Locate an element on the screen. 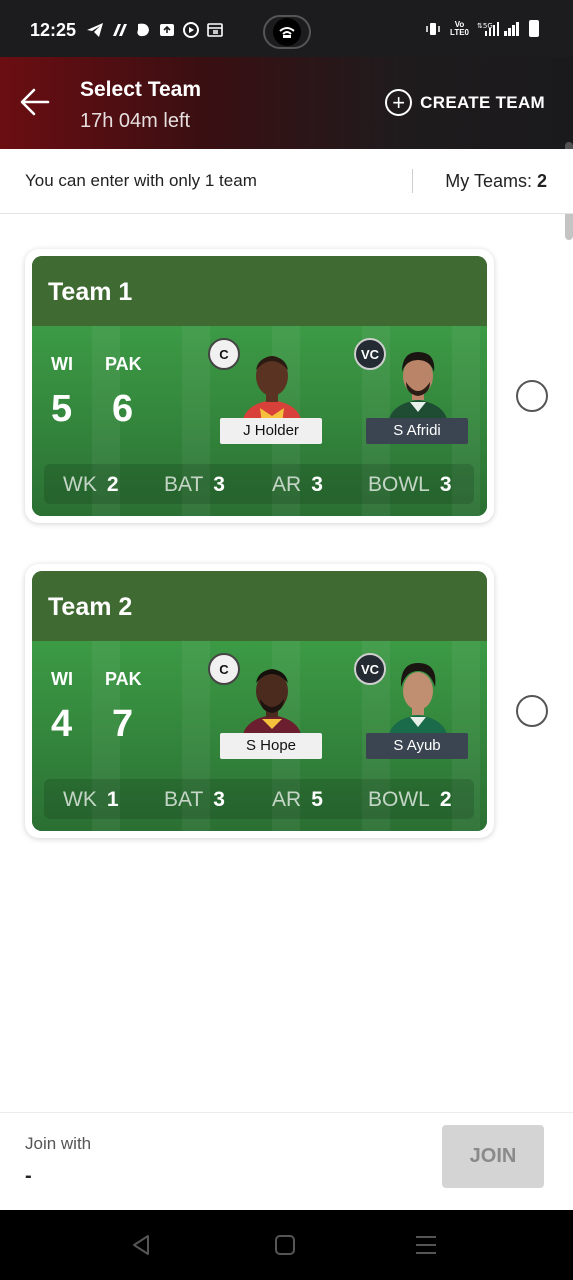 The height and width of the screenshot is (1280, 573). player-name-tag: S Ayub is located at coordinates (417, 746).